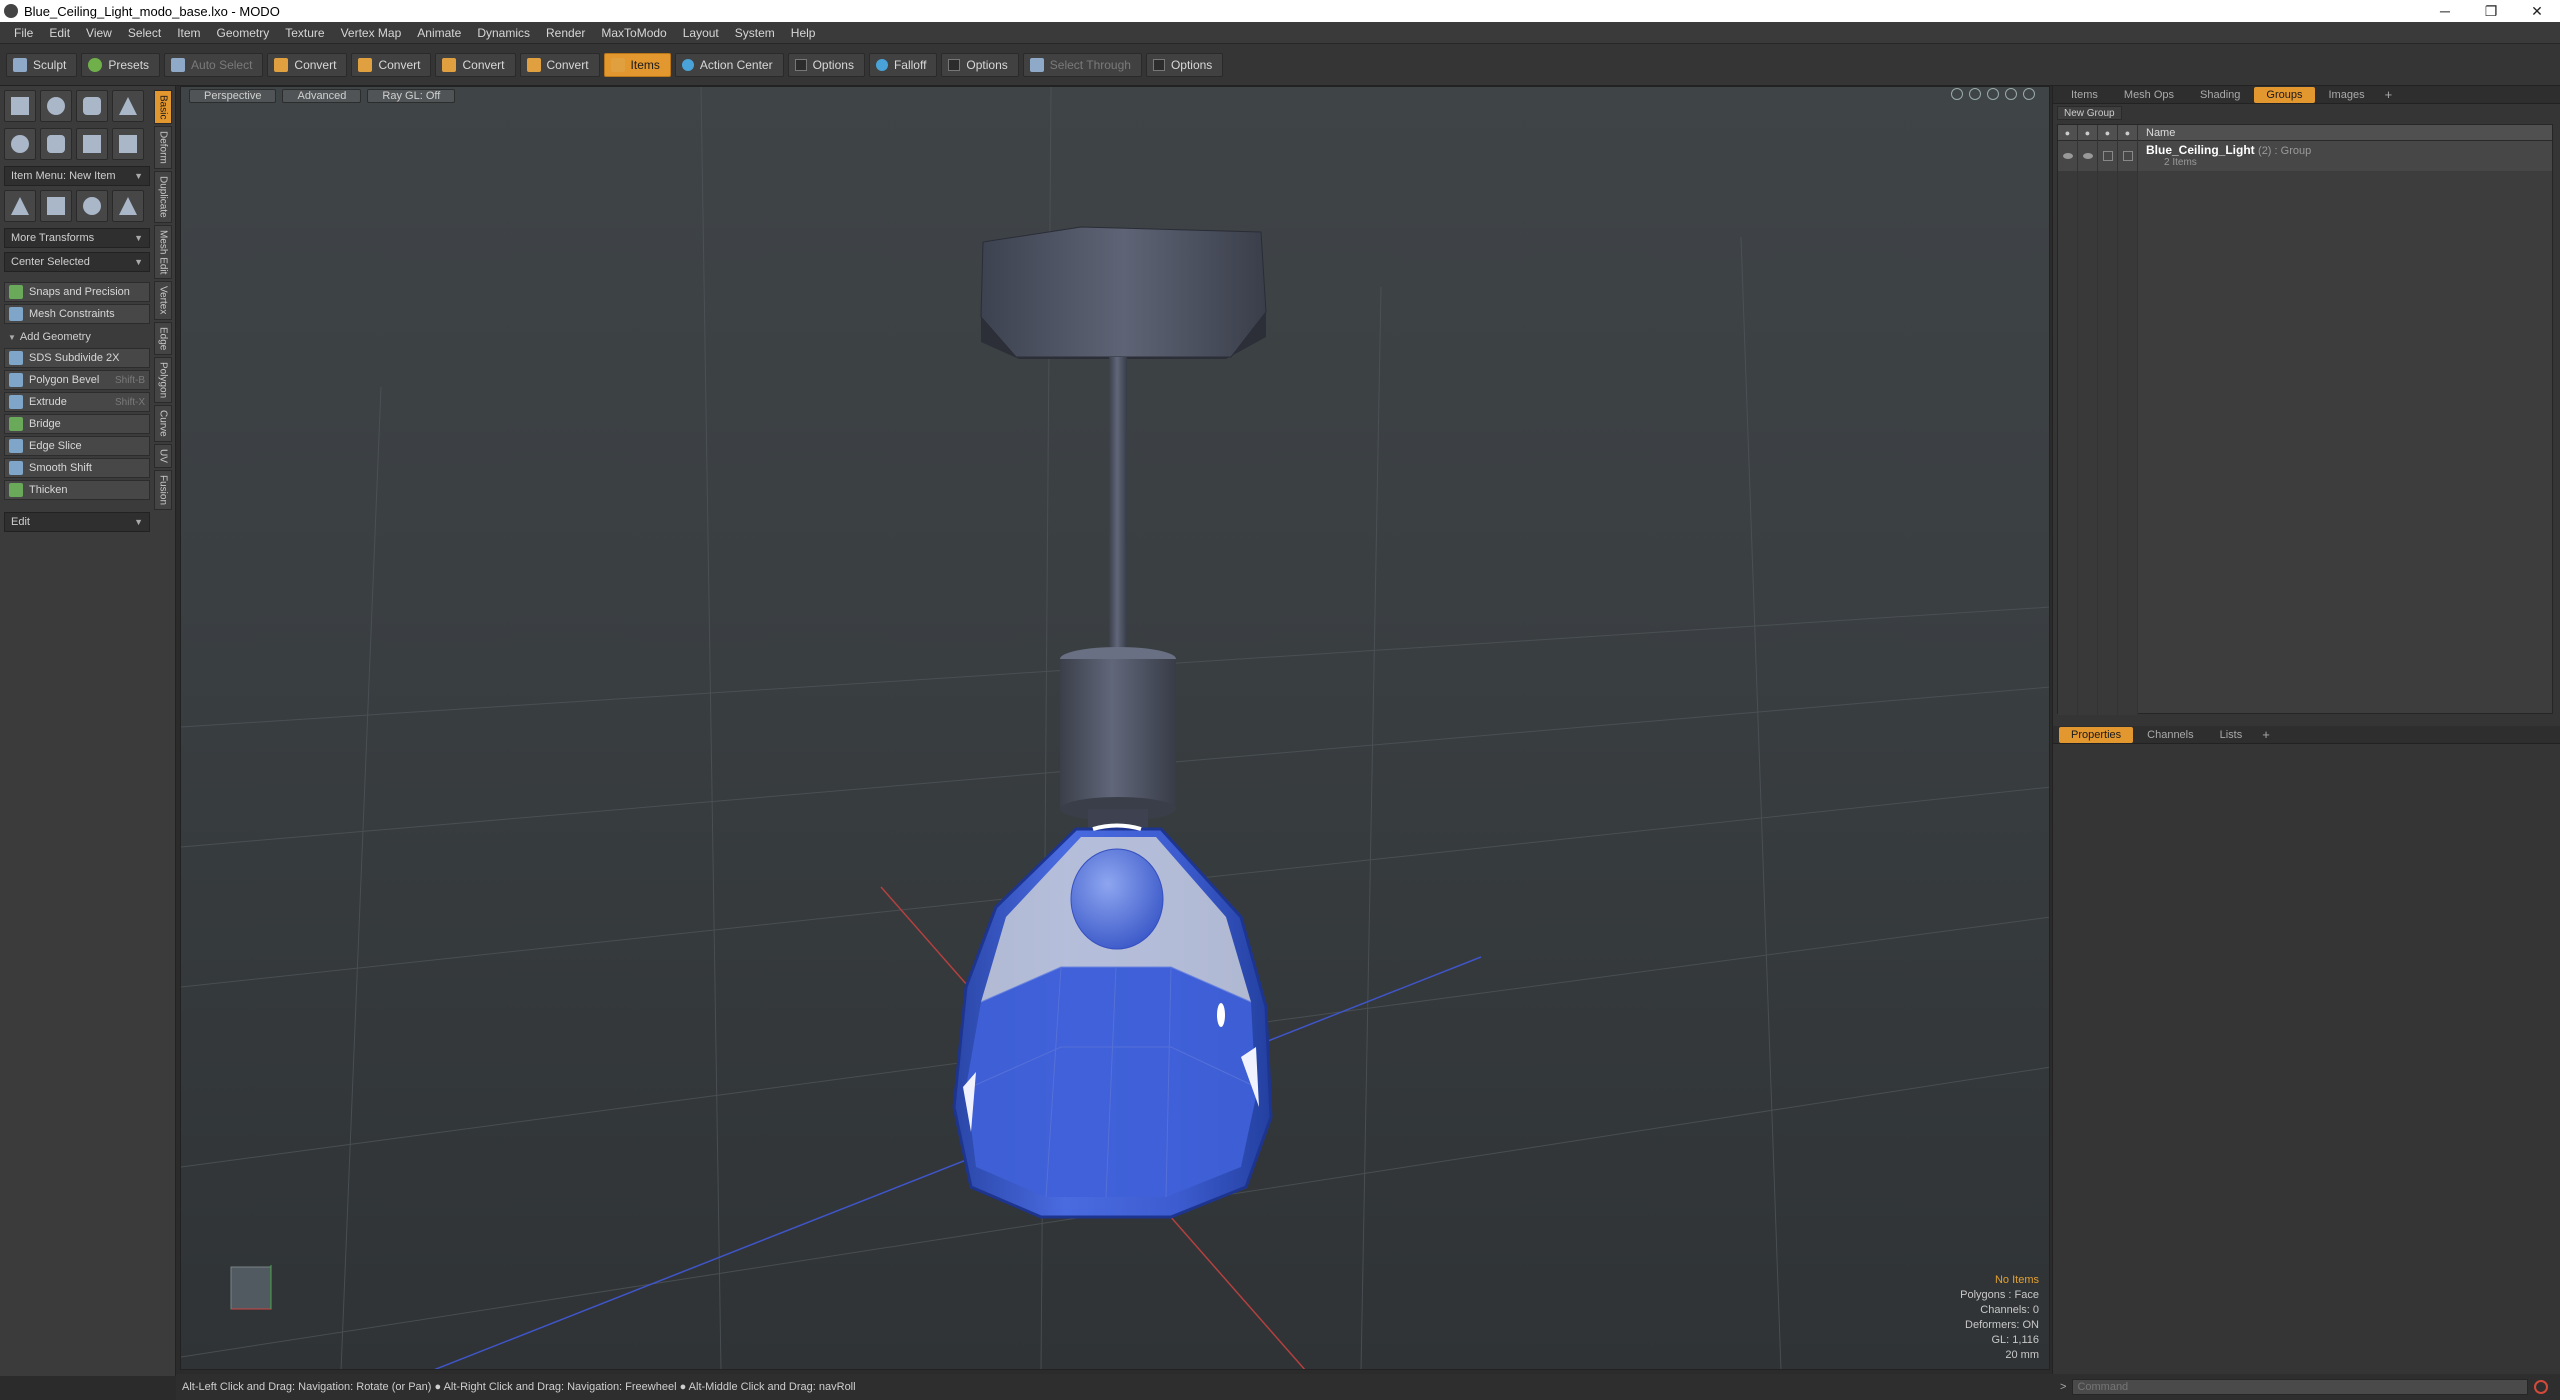 This screenshot has height=1400, width=2560. What do you see at coordinates (23, 33) in the screenshot?
I see `menu-file: File` at bounding box center [23, 33].